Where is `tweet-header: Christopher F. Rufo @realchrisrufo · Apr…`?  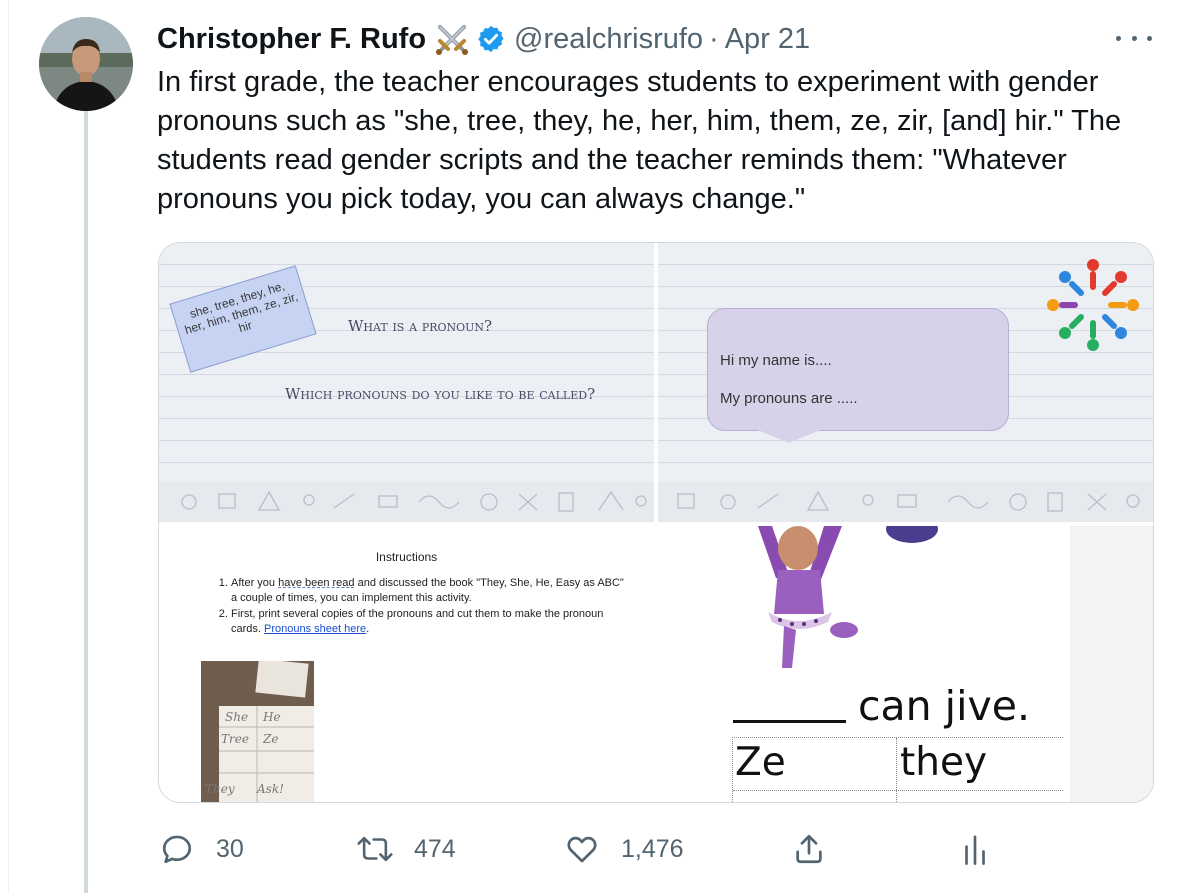
tweet-header: Christopher F. Rufo @realchrisrufo · Apr… is located at coordinates (483, 39).